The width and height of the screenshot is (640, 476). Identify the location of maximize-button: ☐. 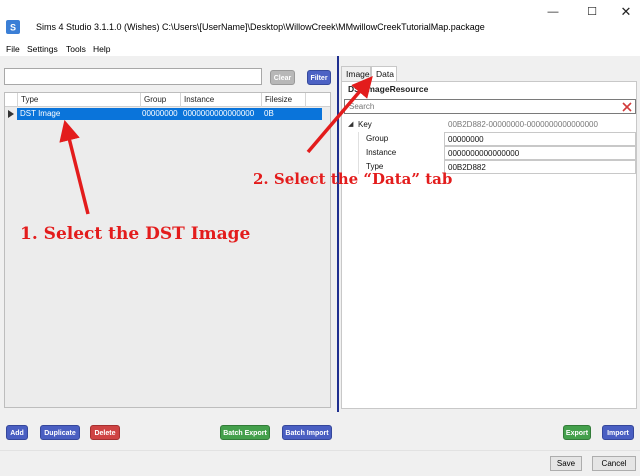
(592, 12).